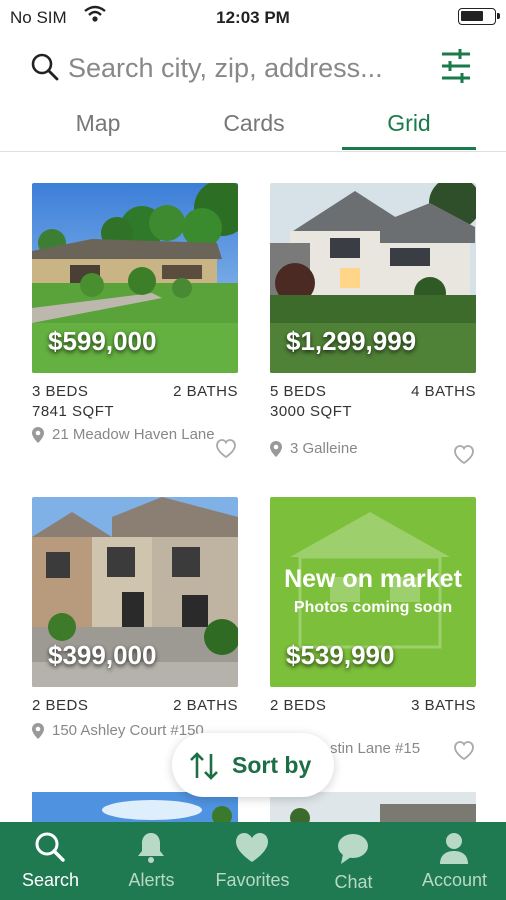  Describe the element at coordinates (248, 68) in the screenshot. I see `search-input` at that location.